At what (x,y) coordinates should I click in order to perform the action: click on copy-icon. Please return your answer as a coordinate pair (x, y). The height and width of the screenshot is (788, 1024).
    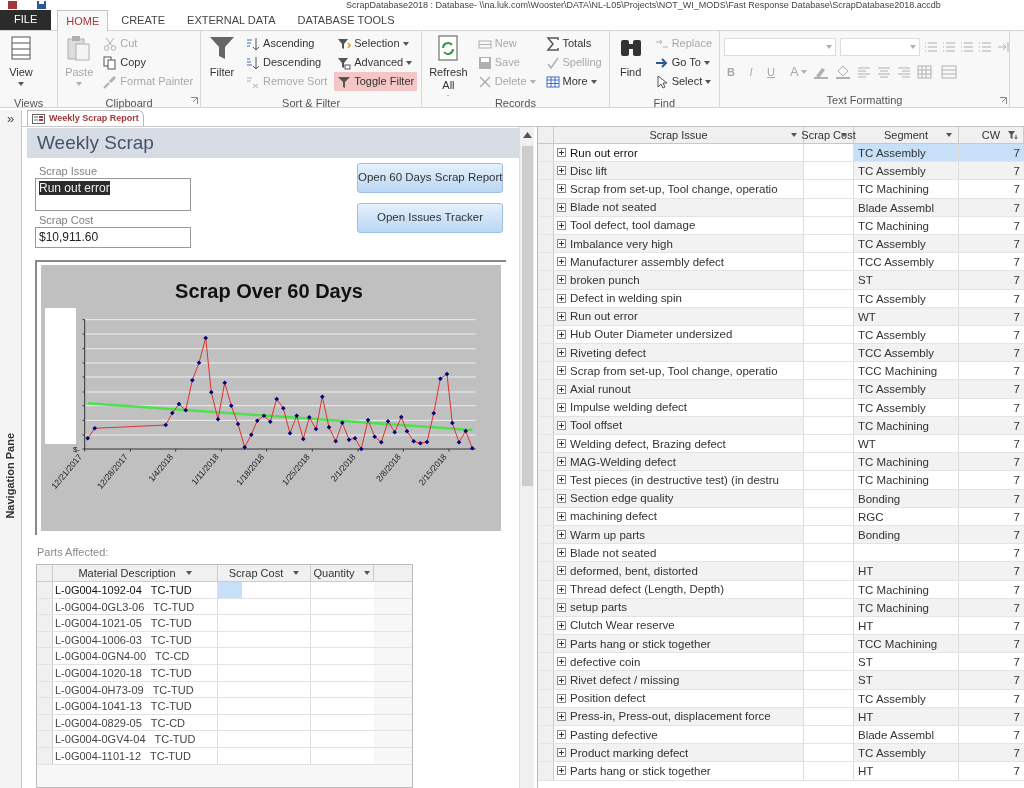
    Looking at the image, I should click on (110, 62).